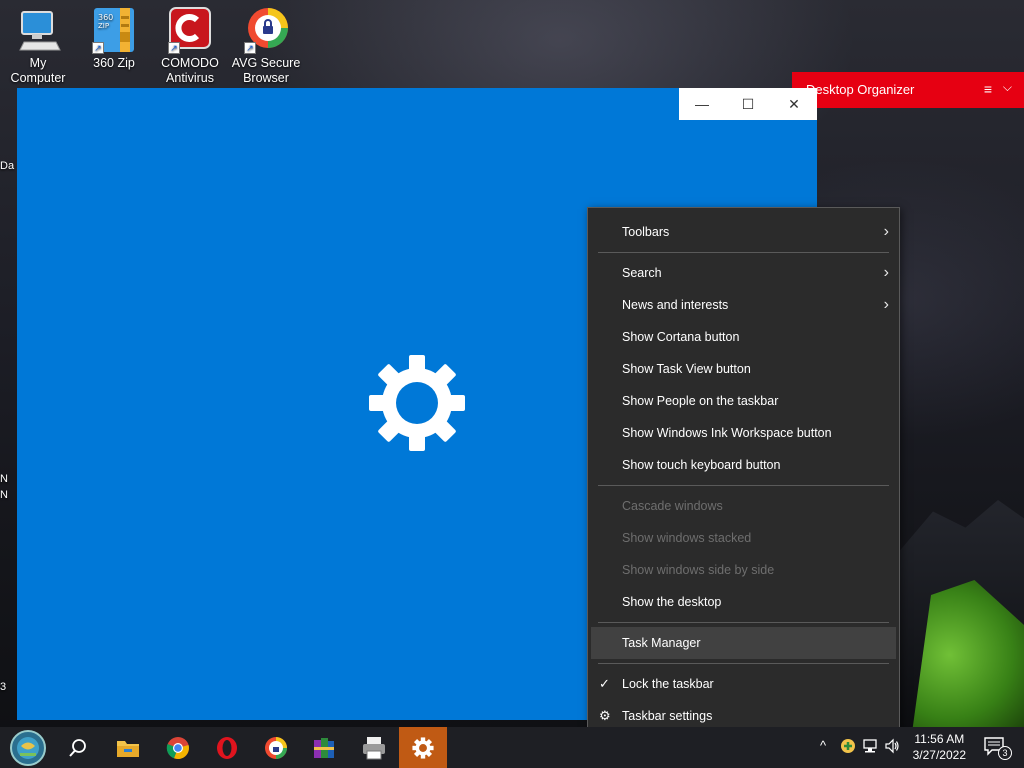  Describe the element at coordinates (38, 70) in the screenshot. I see `desktop-icon-label: My Computer` at that location.